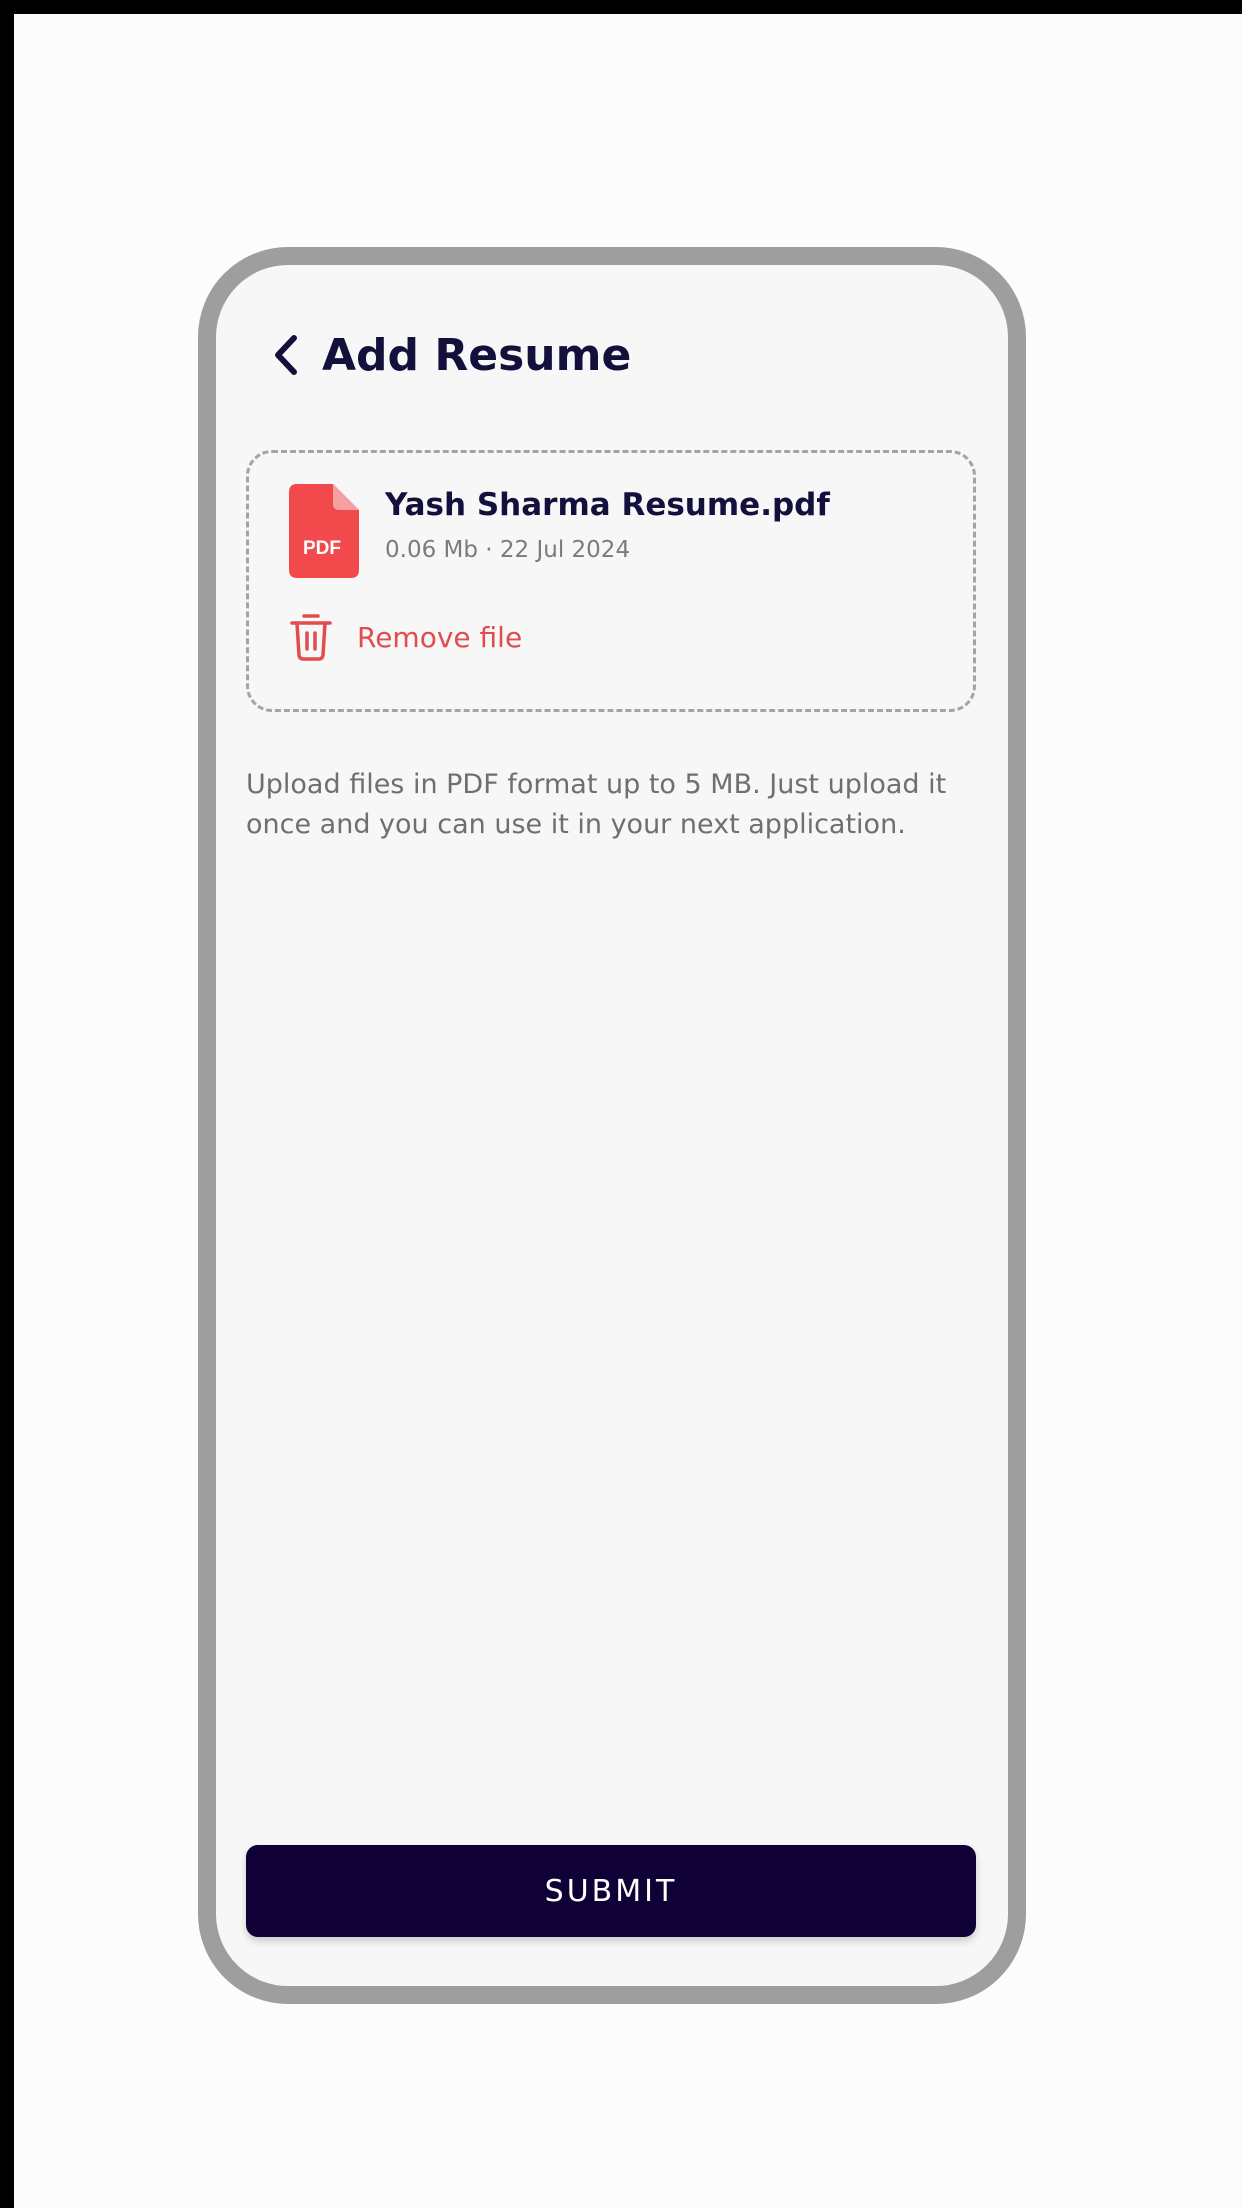 The width and height of the screenshot is (1242, 2208). What do you see at coordinates (311, 637) in the screenshot?
I see `trash-icon` at bounding box center [311, 637].